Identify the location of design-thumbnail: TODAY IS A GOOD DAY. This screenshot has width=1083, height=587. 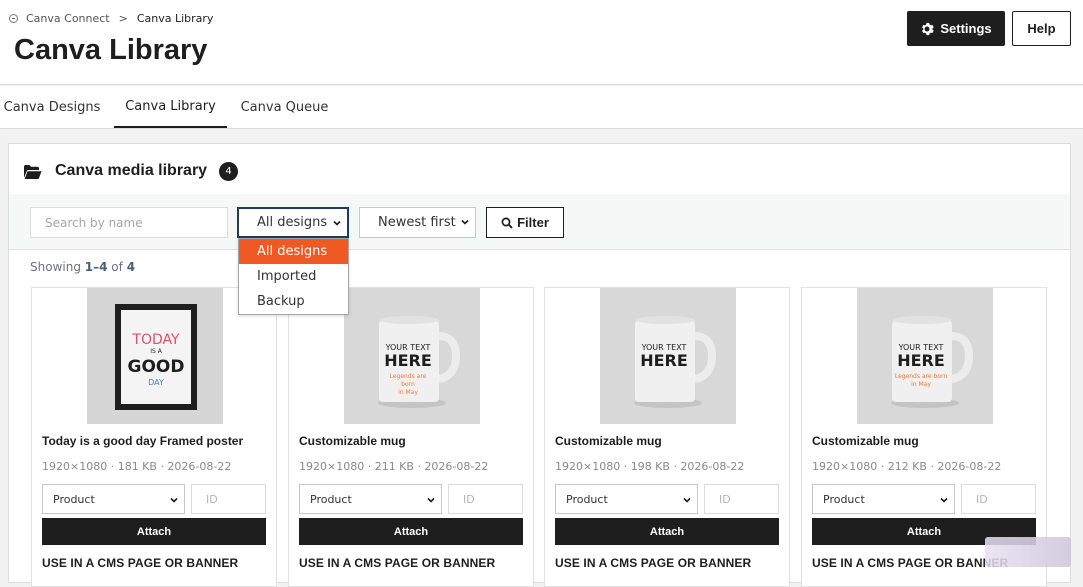
(155, 356).